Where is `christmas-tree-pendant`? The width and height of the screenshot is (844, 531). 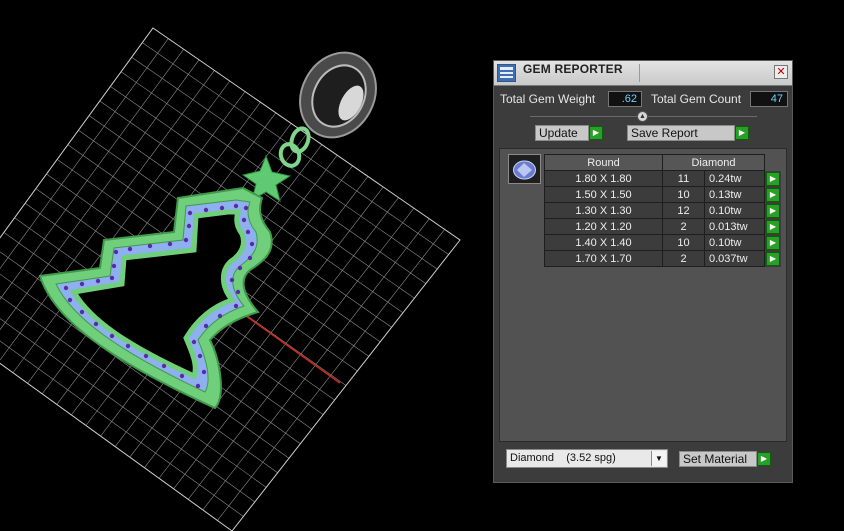 christmas-tree-pendant is located at coordinates (155, 298).